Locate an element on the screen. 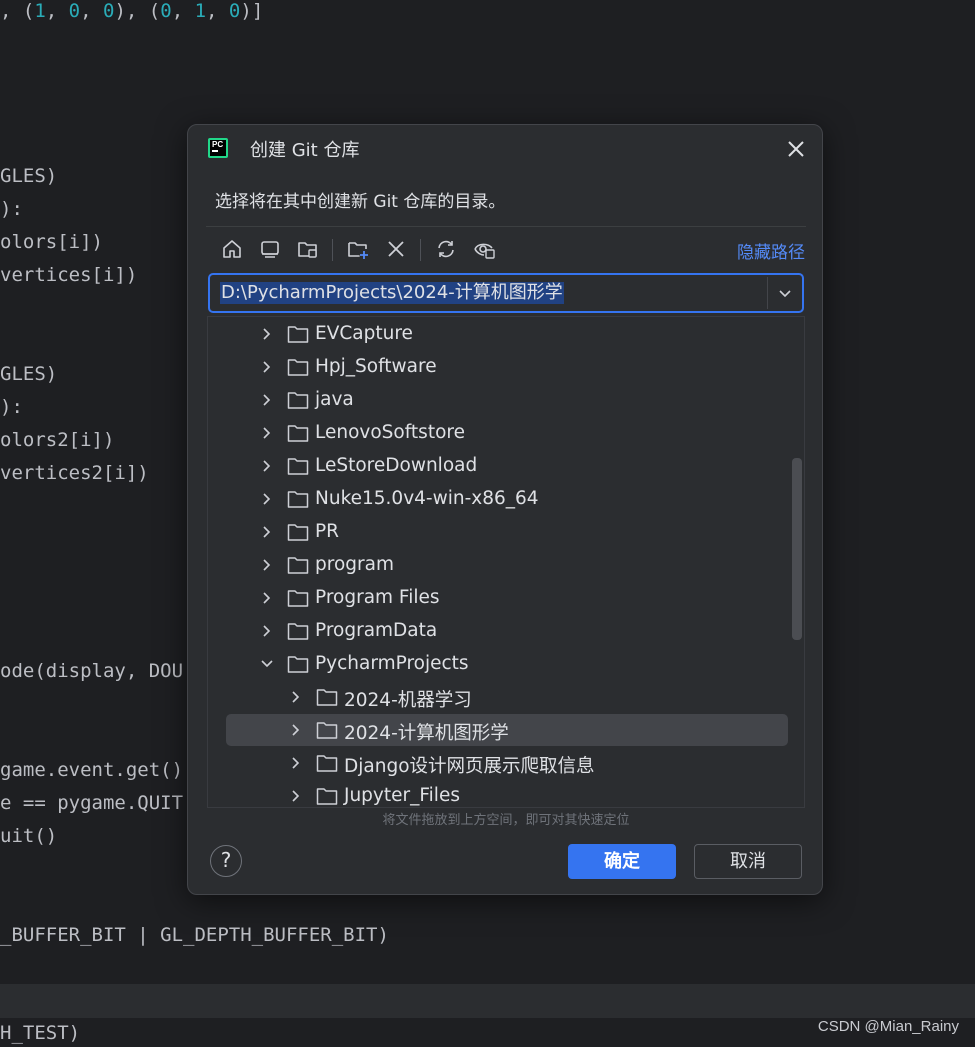  tree-item-label: 2024-机器学习 is located at coordinates (408, 700).